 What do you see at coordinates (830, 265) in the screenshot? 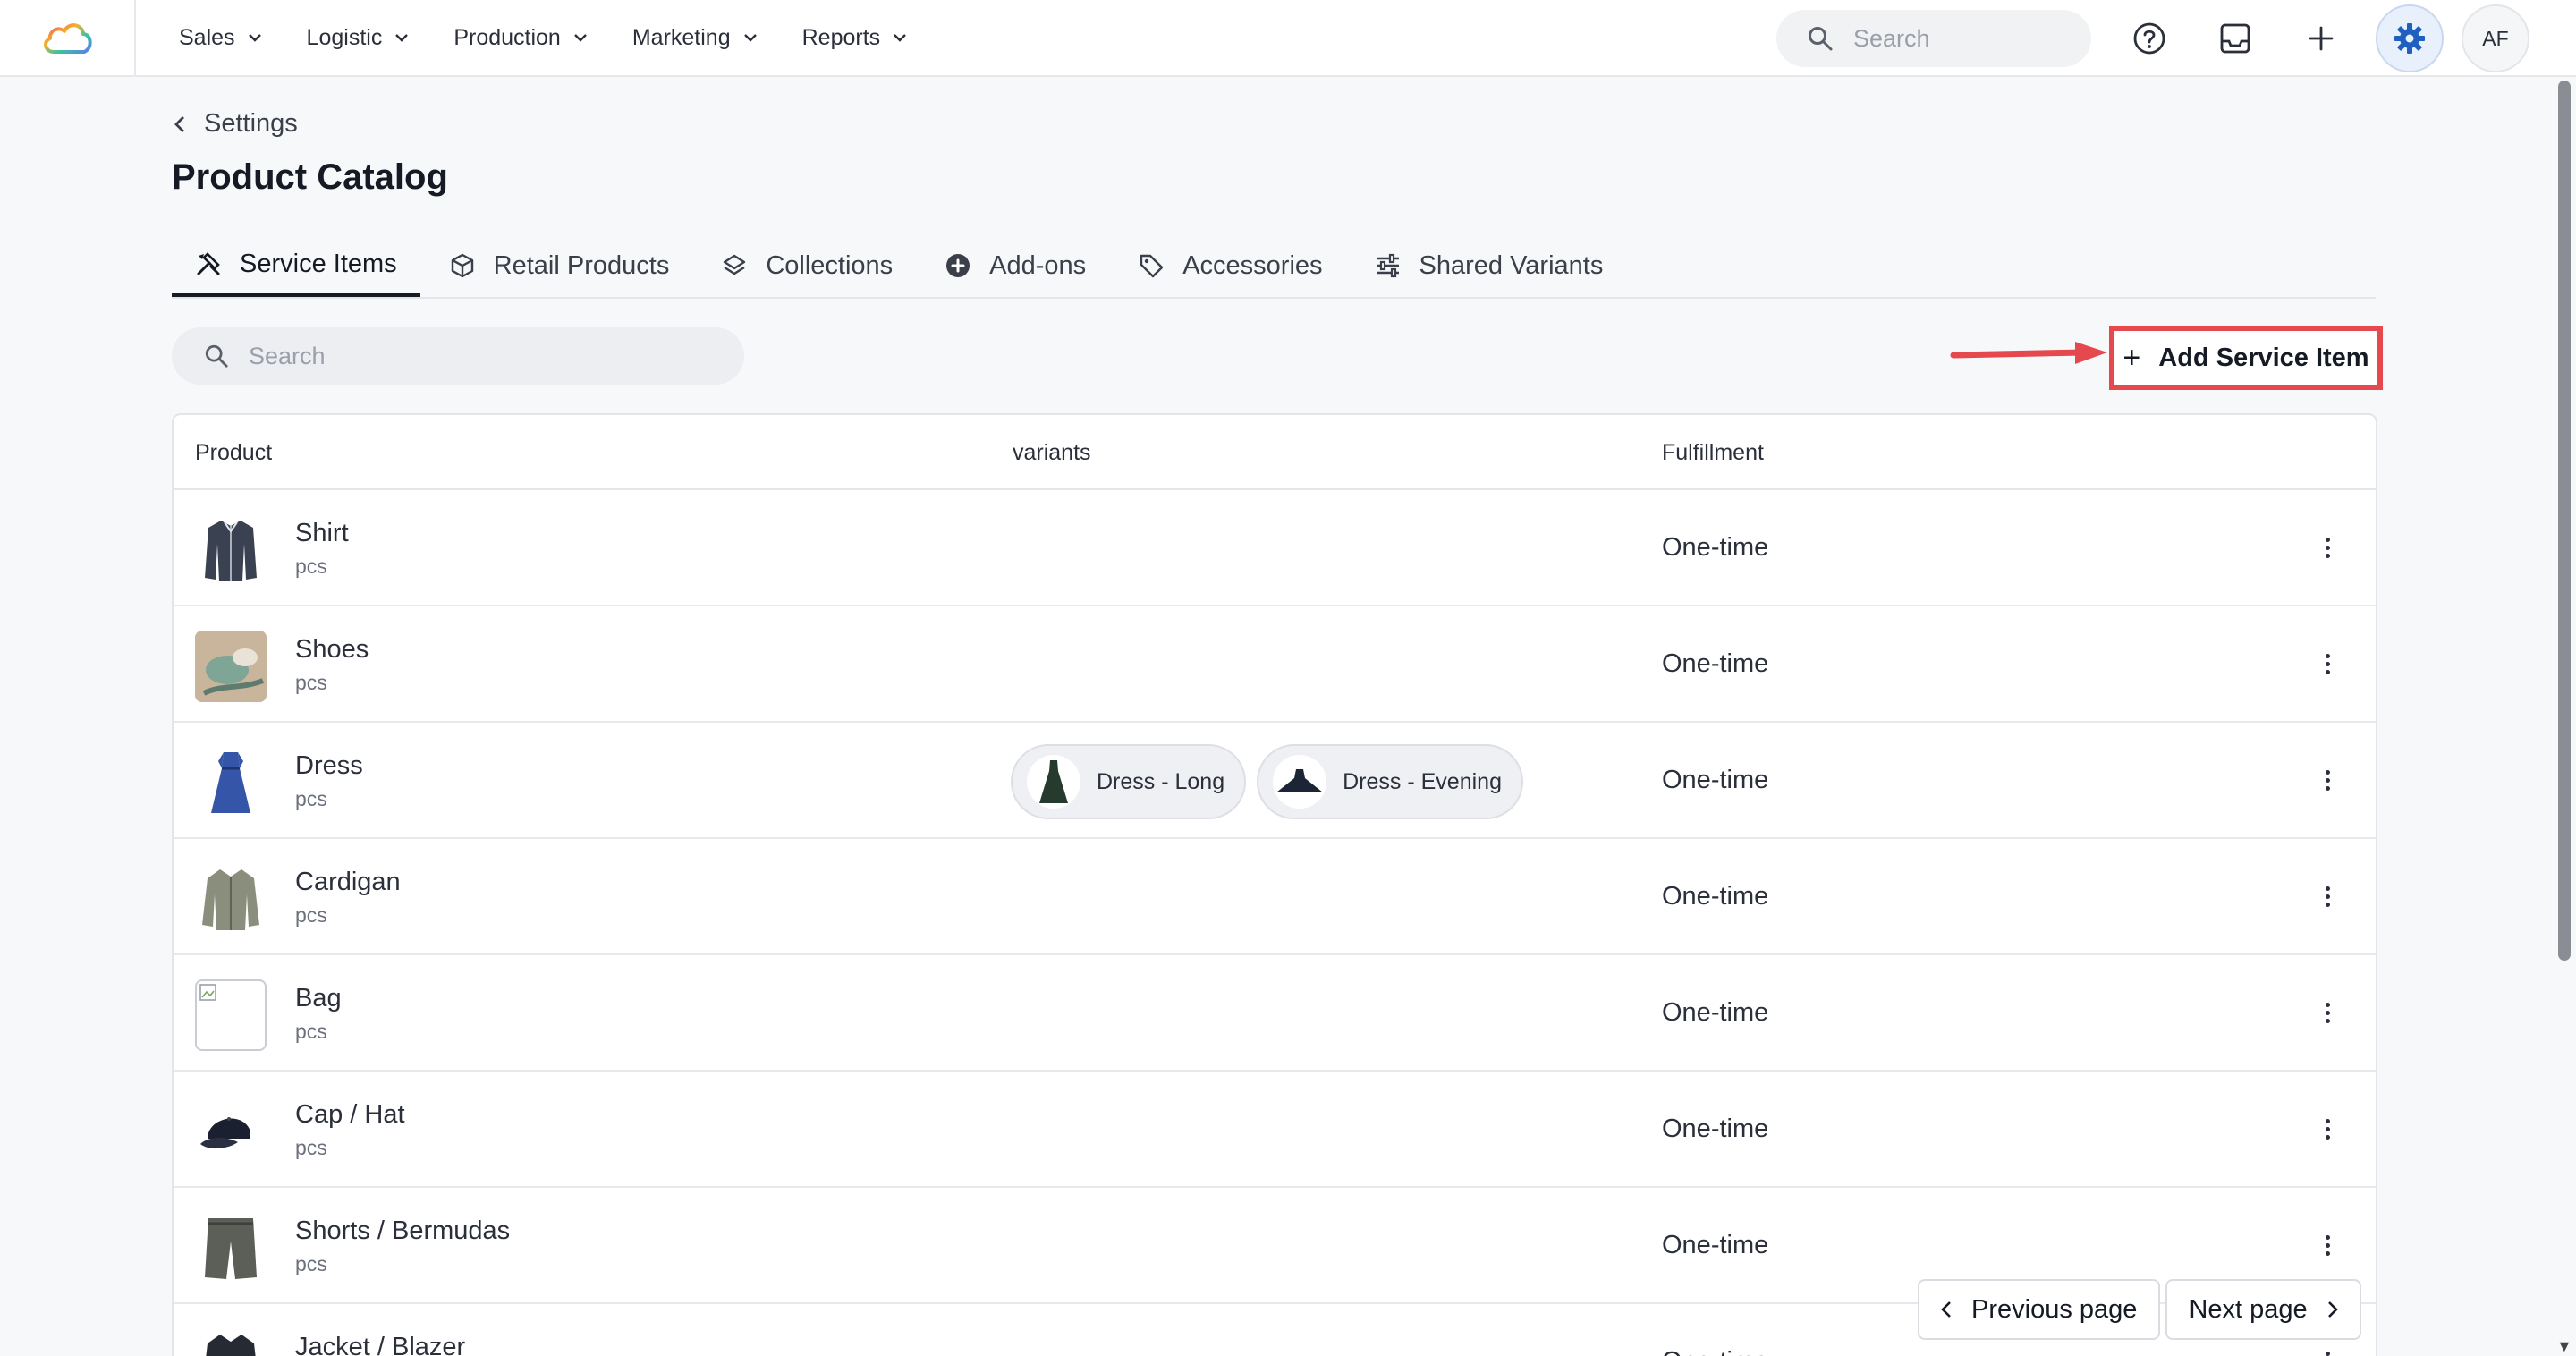
I see `tab-label: Collections` at bounding box center [830, 265].